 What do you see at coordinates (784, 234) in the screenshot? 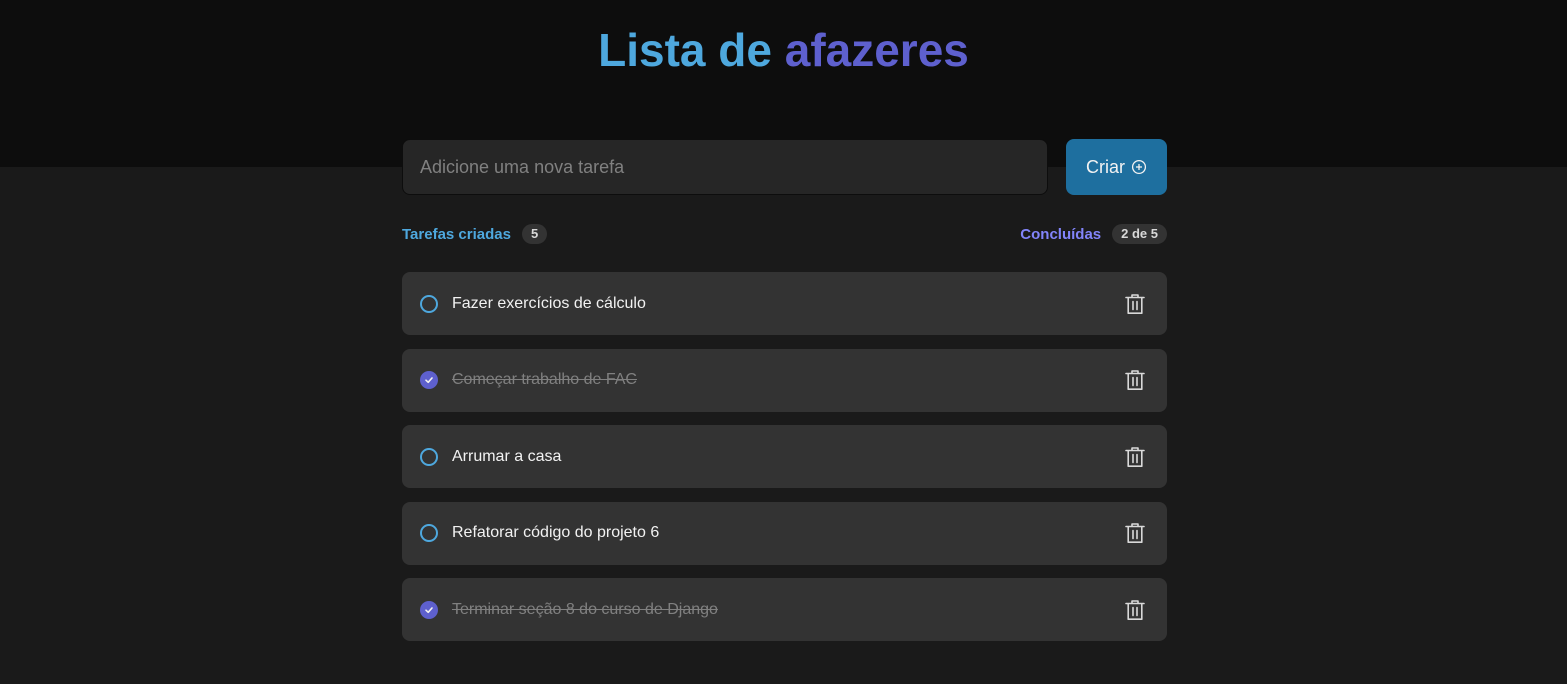
I see `task-counters: Tarefas criadas 5 Concluídas 2 de 5` at bounding box center [784, 234].